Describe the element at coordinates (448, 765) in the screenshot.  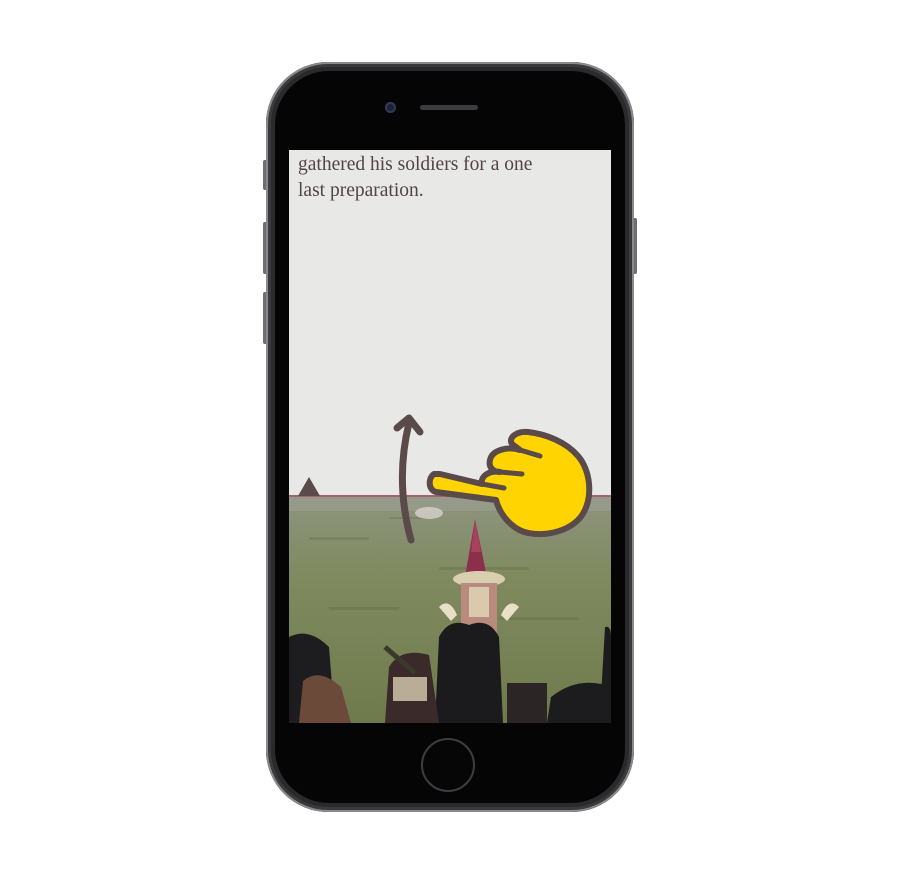
I see `home-button` at that location.